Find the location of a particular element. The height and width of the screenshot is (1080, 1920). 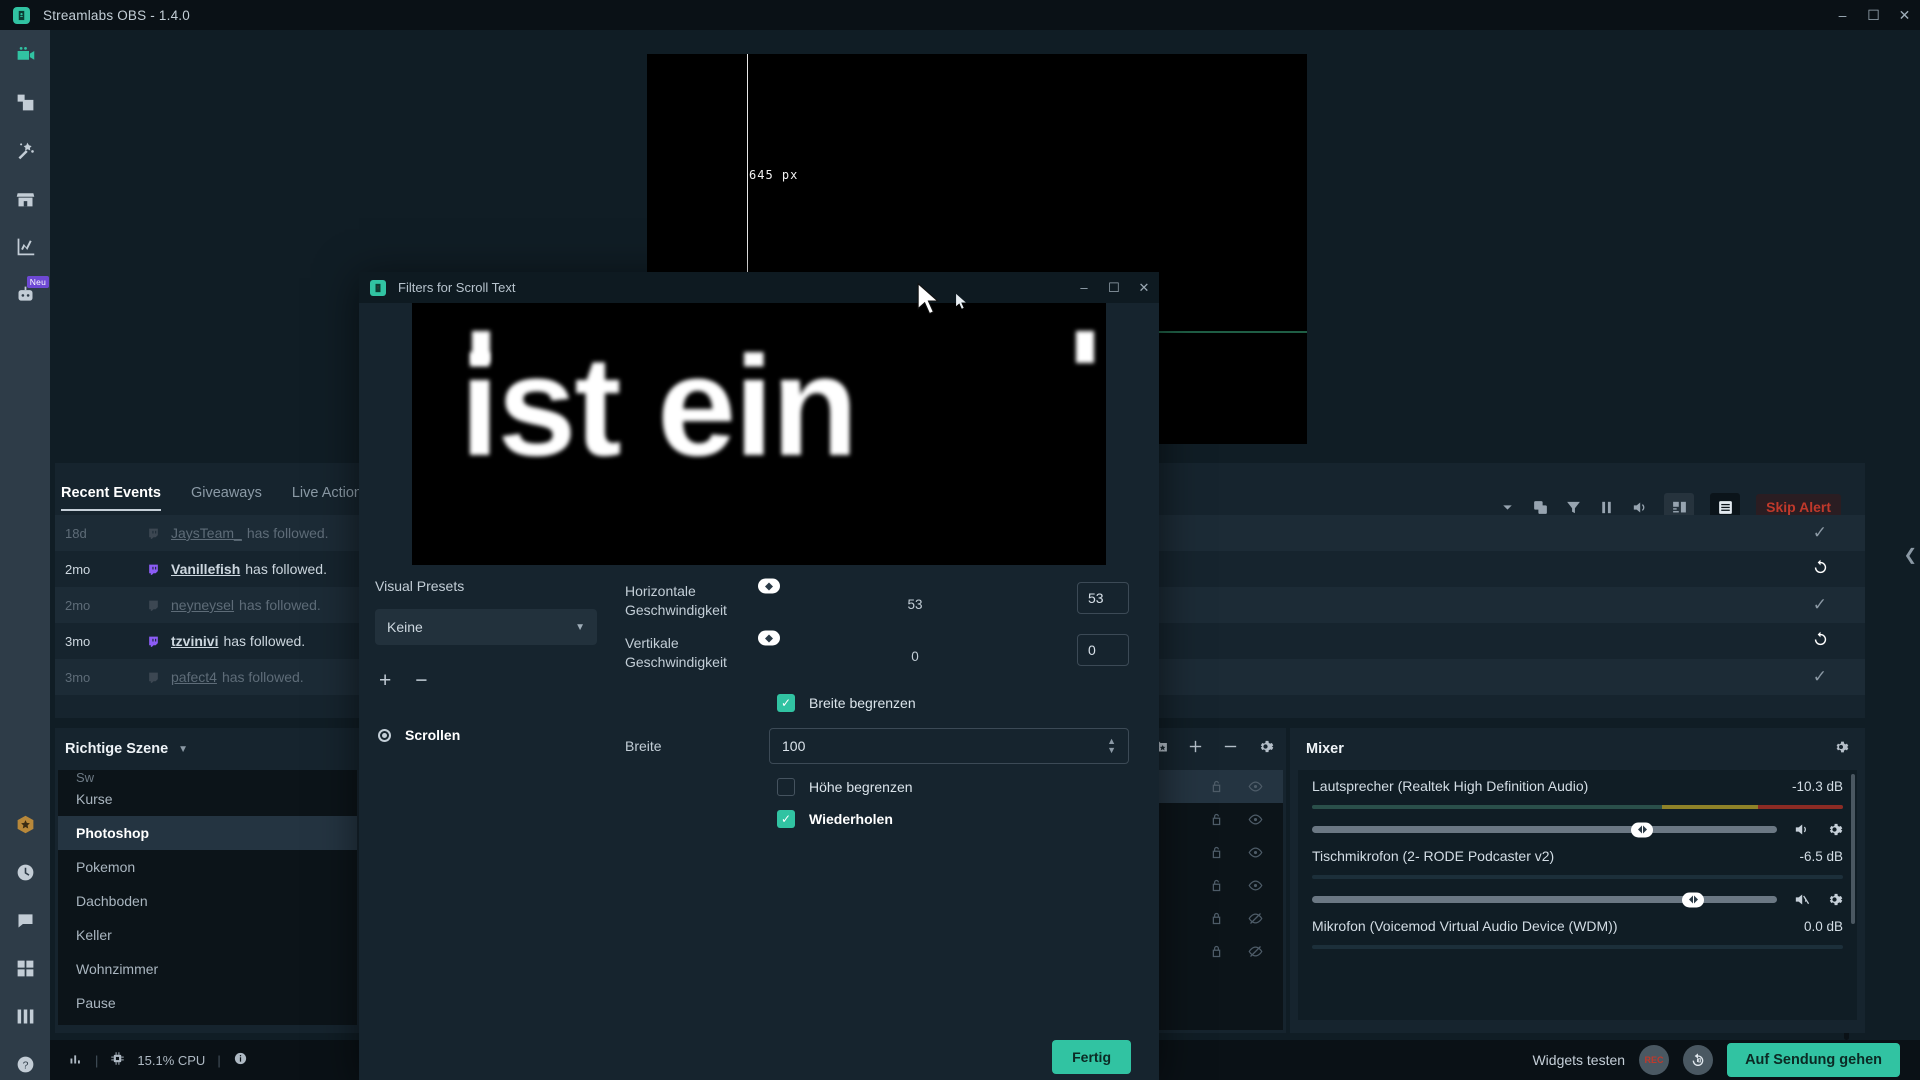

window-title: Streamlabs OBS - 1.4.0 is located at coordinates (116, 15).